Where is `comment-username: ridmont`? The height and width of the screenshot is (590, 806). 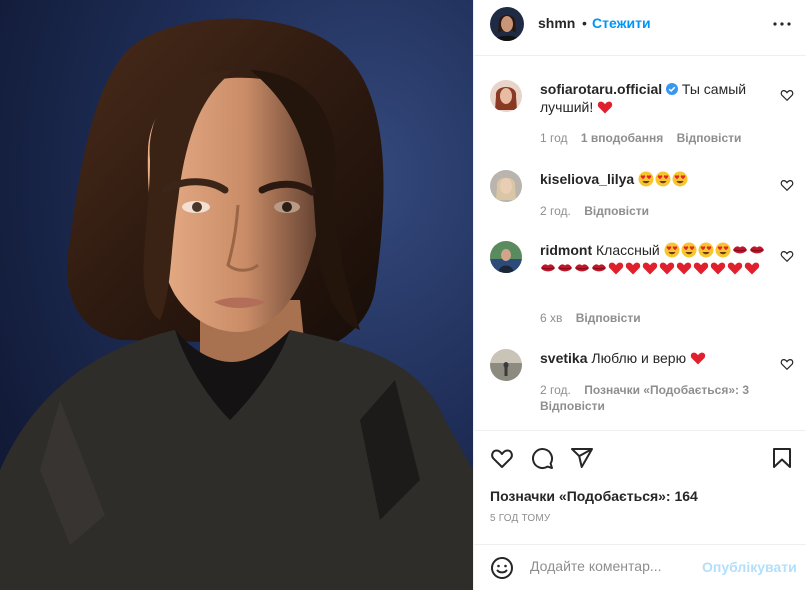 comment-username: ridmont is located at coordinates (566, 250).